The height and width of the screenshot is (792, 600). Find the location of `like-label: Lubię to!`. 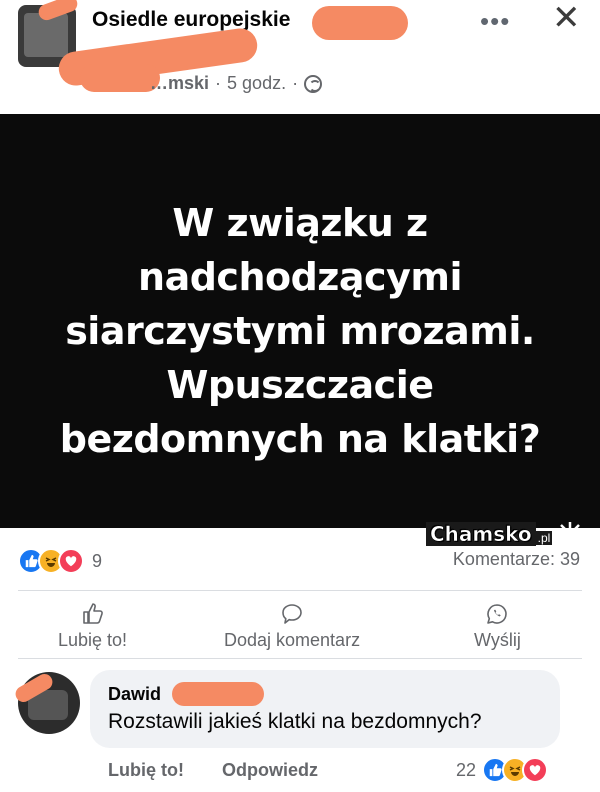

like-label: Lubię to! is located at coordinates (93, 640).